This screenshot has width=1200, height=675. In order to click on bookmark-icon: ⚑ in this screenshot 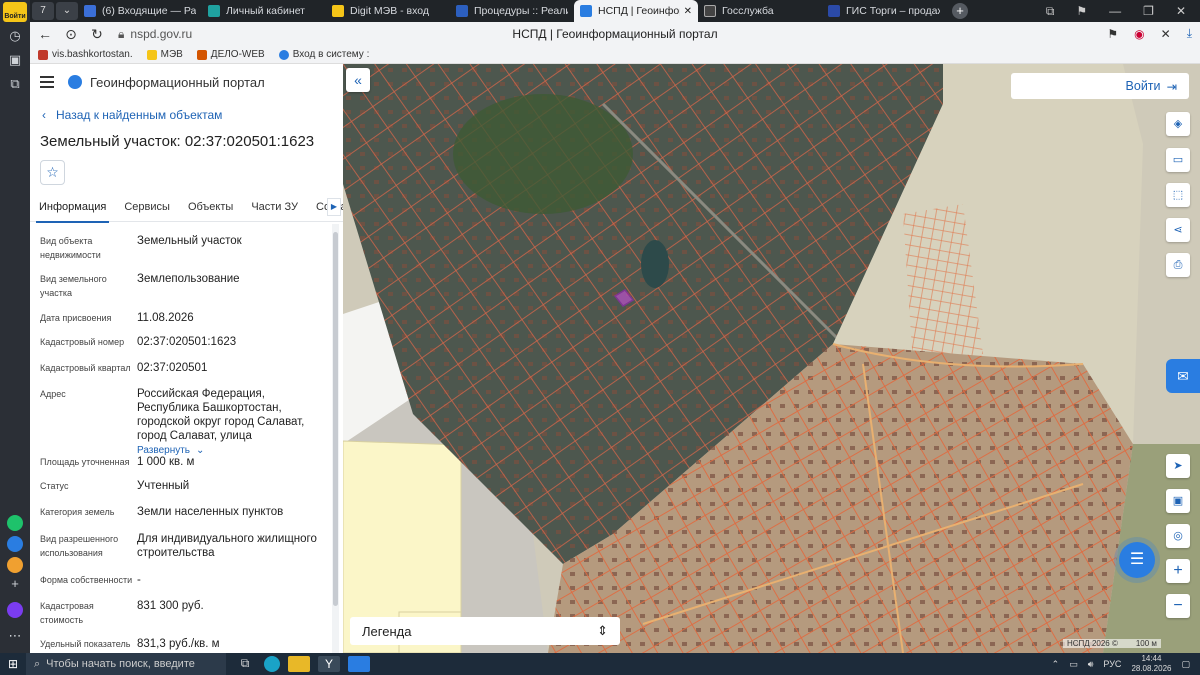, I will do `click(1112, 34)`.